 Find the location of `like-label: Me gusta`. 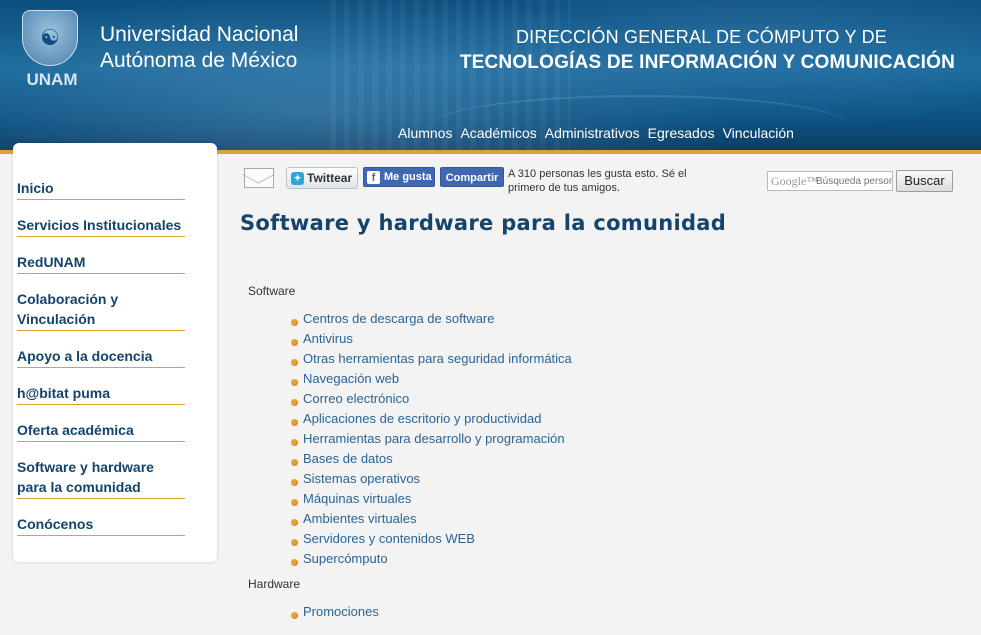

like-label: Me gusta is located at coordinates (408, 177).